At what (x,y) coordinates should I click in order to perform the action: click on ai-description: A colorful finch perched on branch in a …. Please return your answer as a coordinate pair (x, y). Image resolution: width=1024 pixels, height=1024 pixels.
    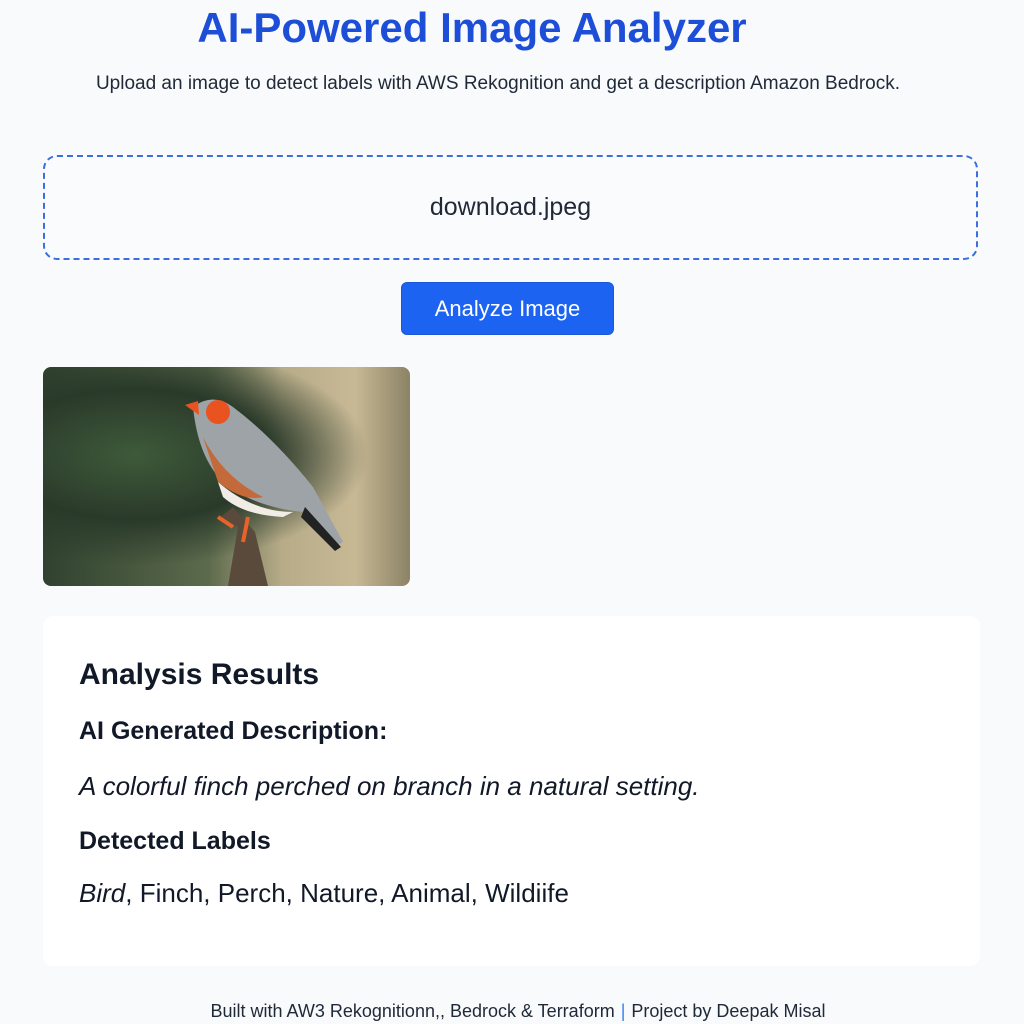
    Looking at the image, I should click on (389, 786).